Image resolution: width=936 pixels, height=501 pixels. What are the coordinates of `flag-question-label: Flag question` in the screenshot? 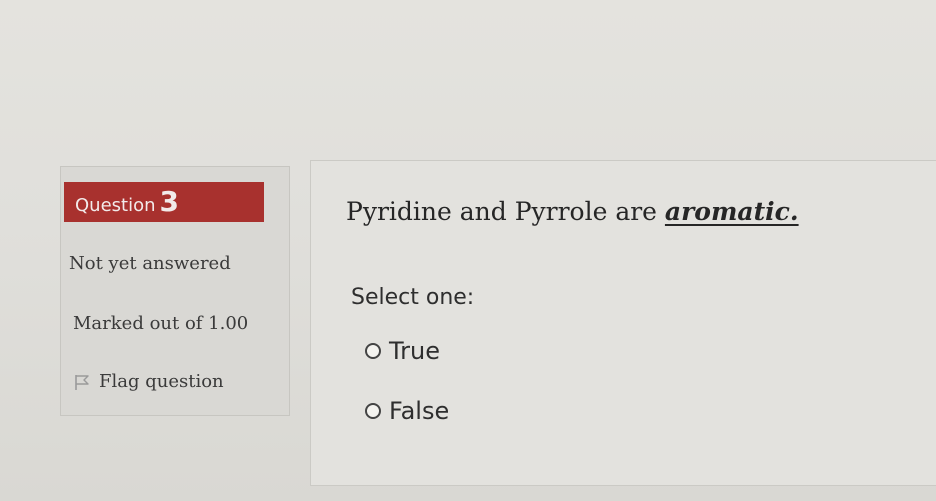 It's located at (161, 381).